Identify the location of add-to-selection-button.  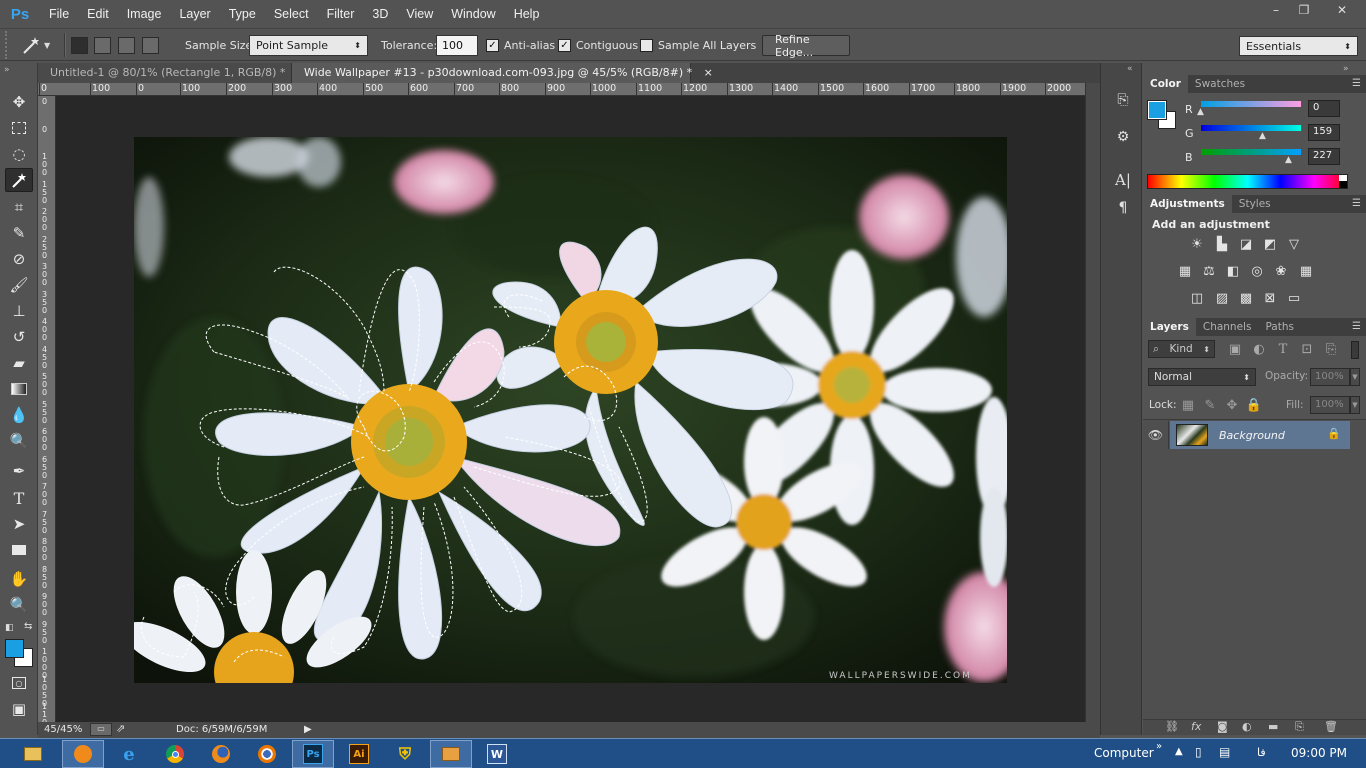
(102, 45).